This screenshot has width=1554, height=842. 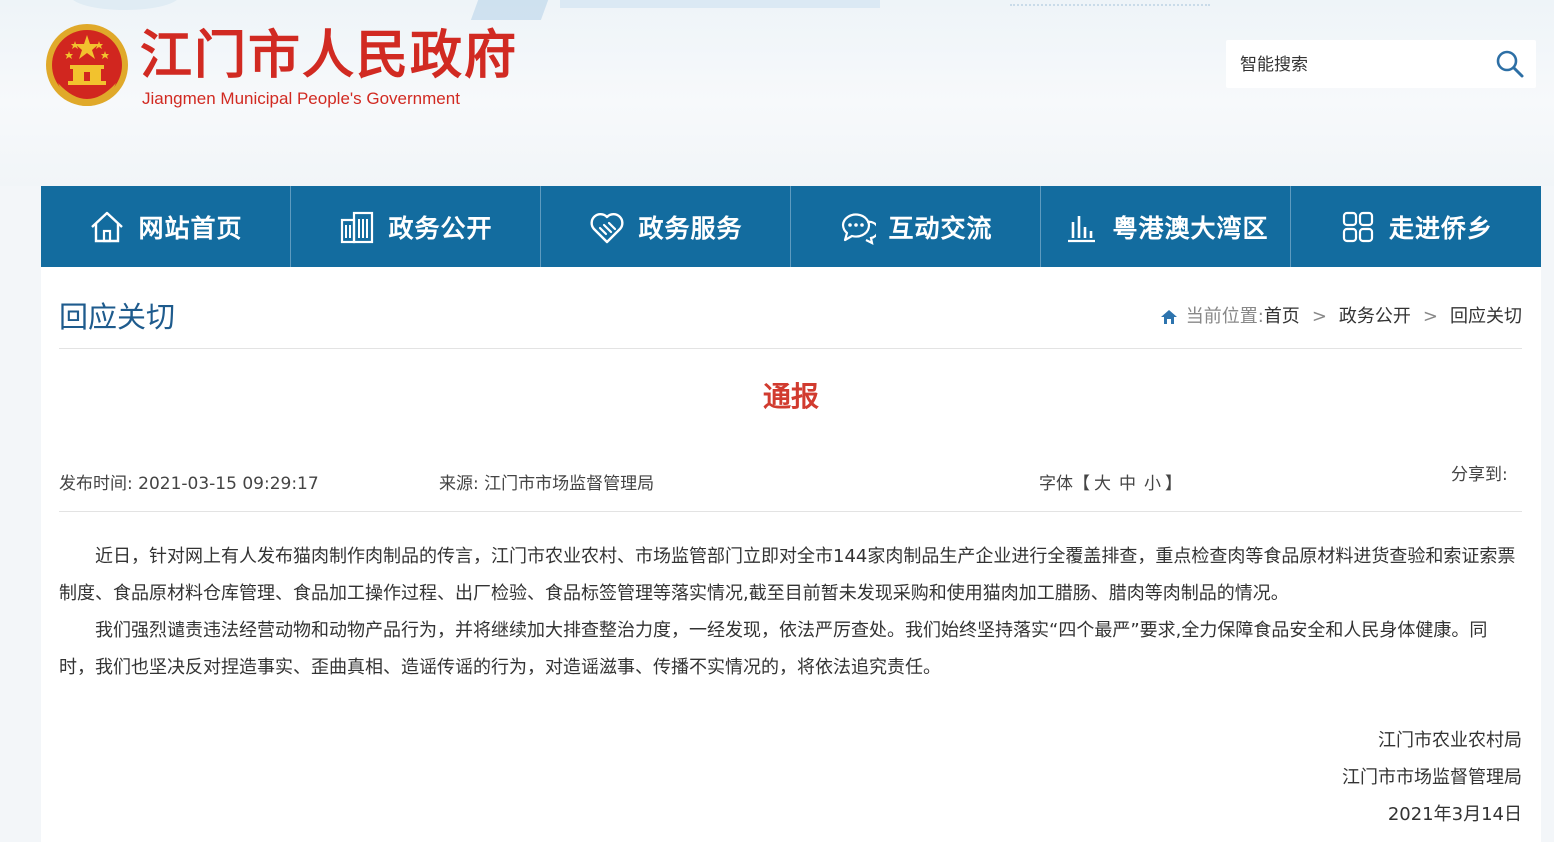 I want to click on breadcrumb-label: 当前位置:, so click(x=1224, y=316).